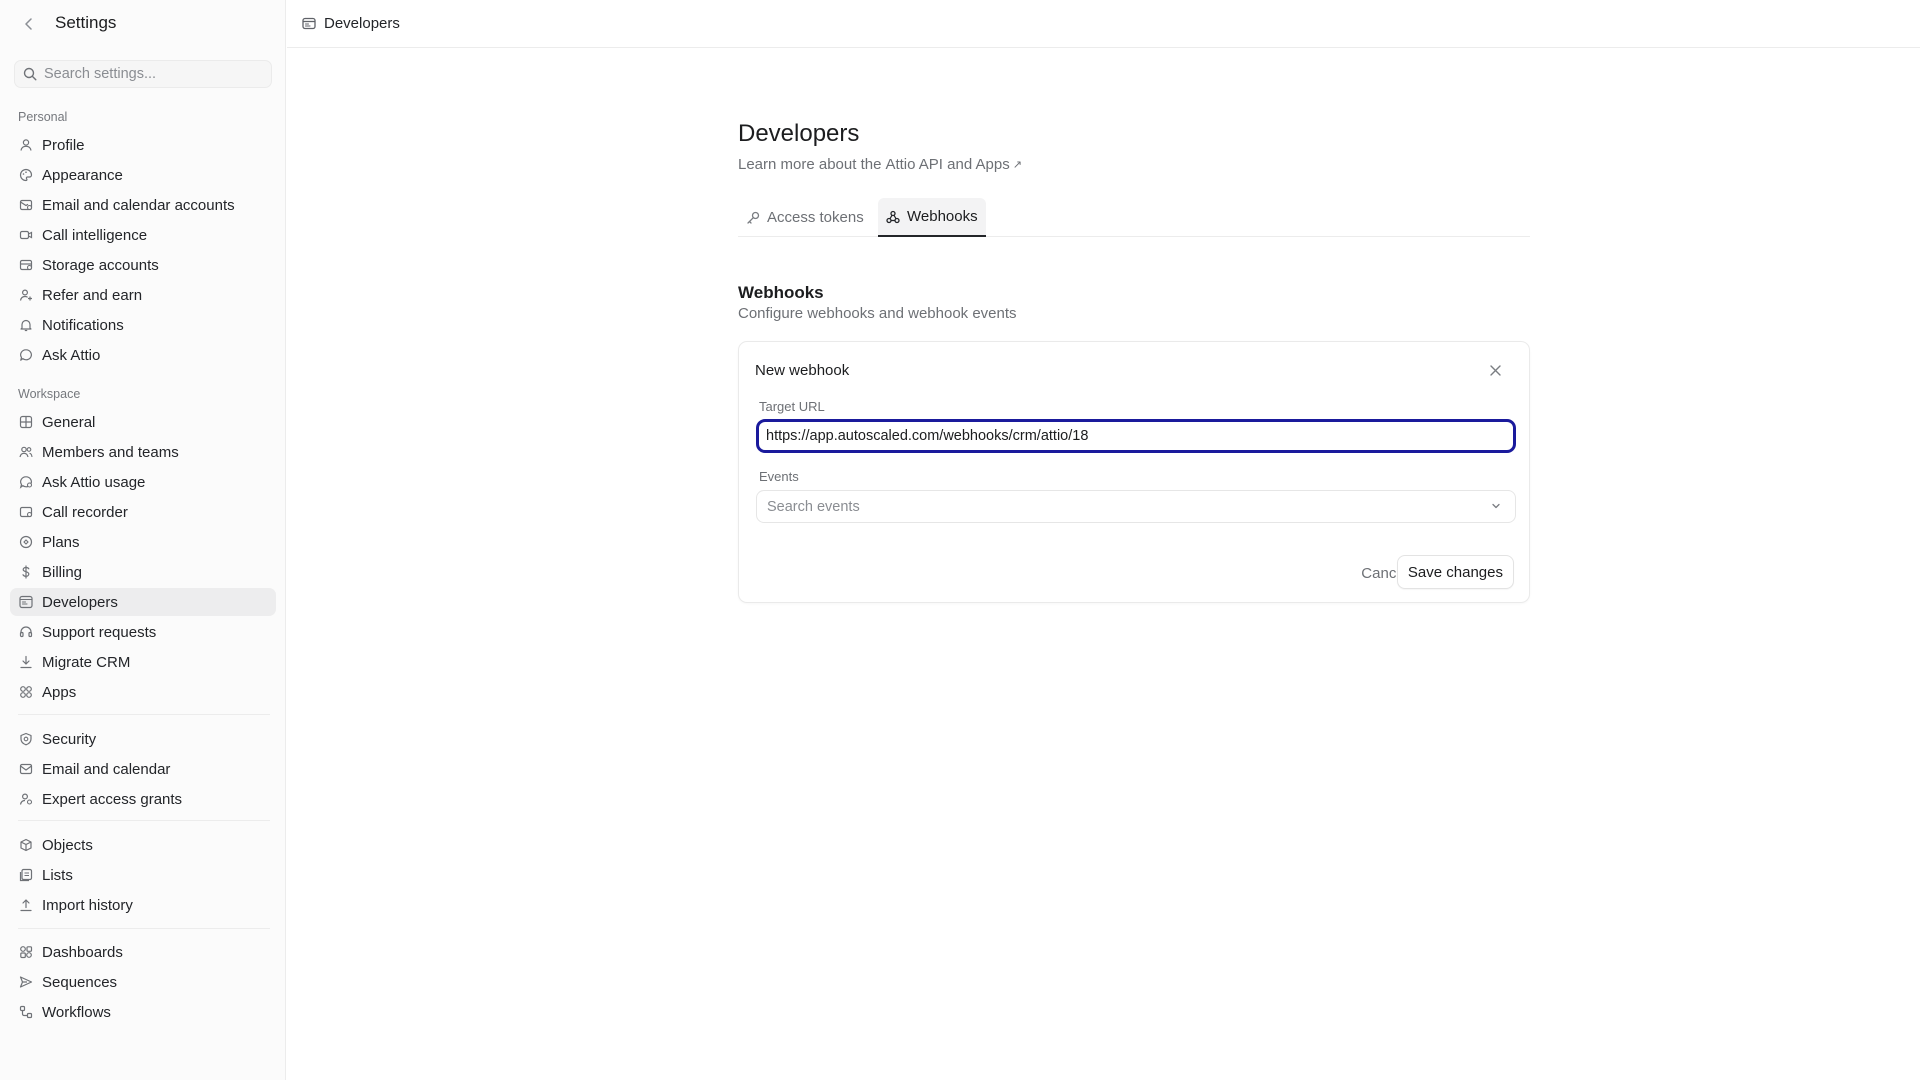 This screenshot has width=1920, height=1080. I want to click on headset-icon, so click(26, 632).